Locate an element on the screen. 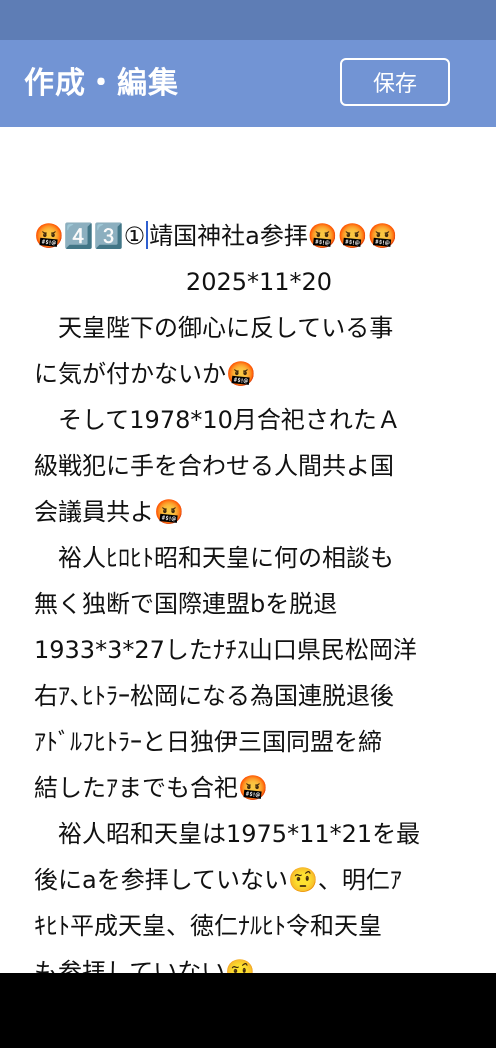  date-line: 2025*11*20 is located at coordinates (259, 282).